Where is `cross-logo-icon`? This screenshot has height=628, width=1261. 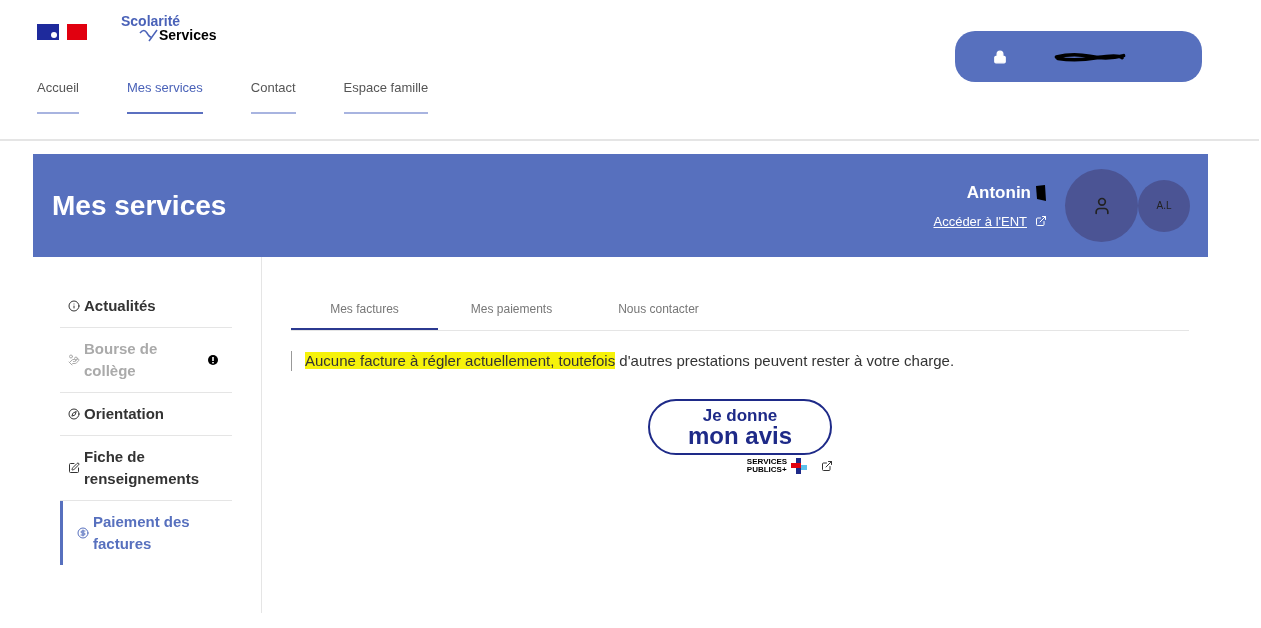
cross-logo-icon is located at coordinates (799, 466).